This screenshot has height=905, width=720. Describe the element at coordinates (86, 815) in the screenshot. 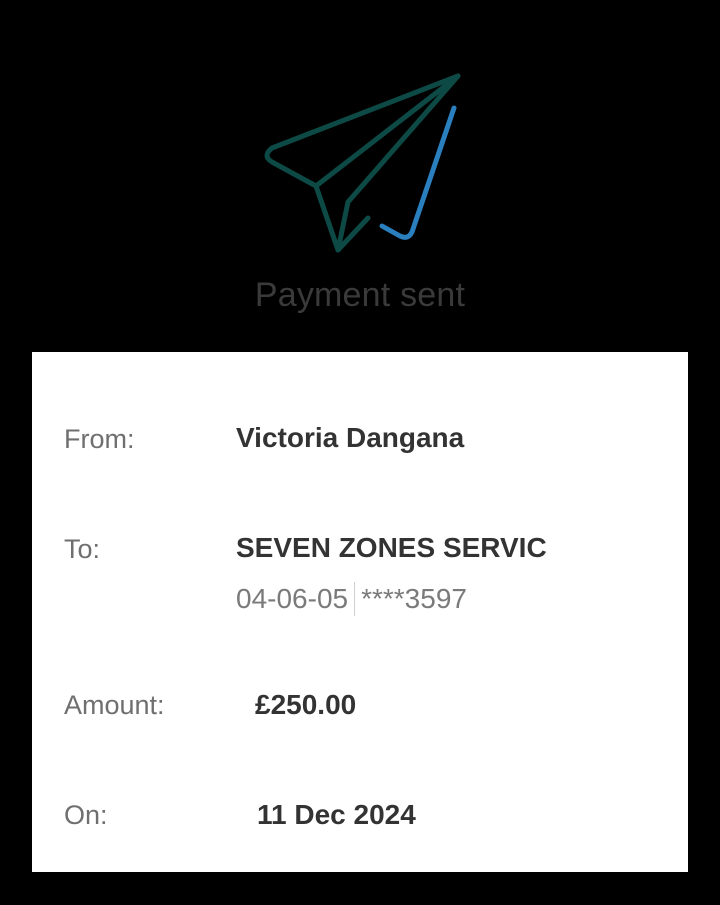

I see `date-label: On:` at that location.